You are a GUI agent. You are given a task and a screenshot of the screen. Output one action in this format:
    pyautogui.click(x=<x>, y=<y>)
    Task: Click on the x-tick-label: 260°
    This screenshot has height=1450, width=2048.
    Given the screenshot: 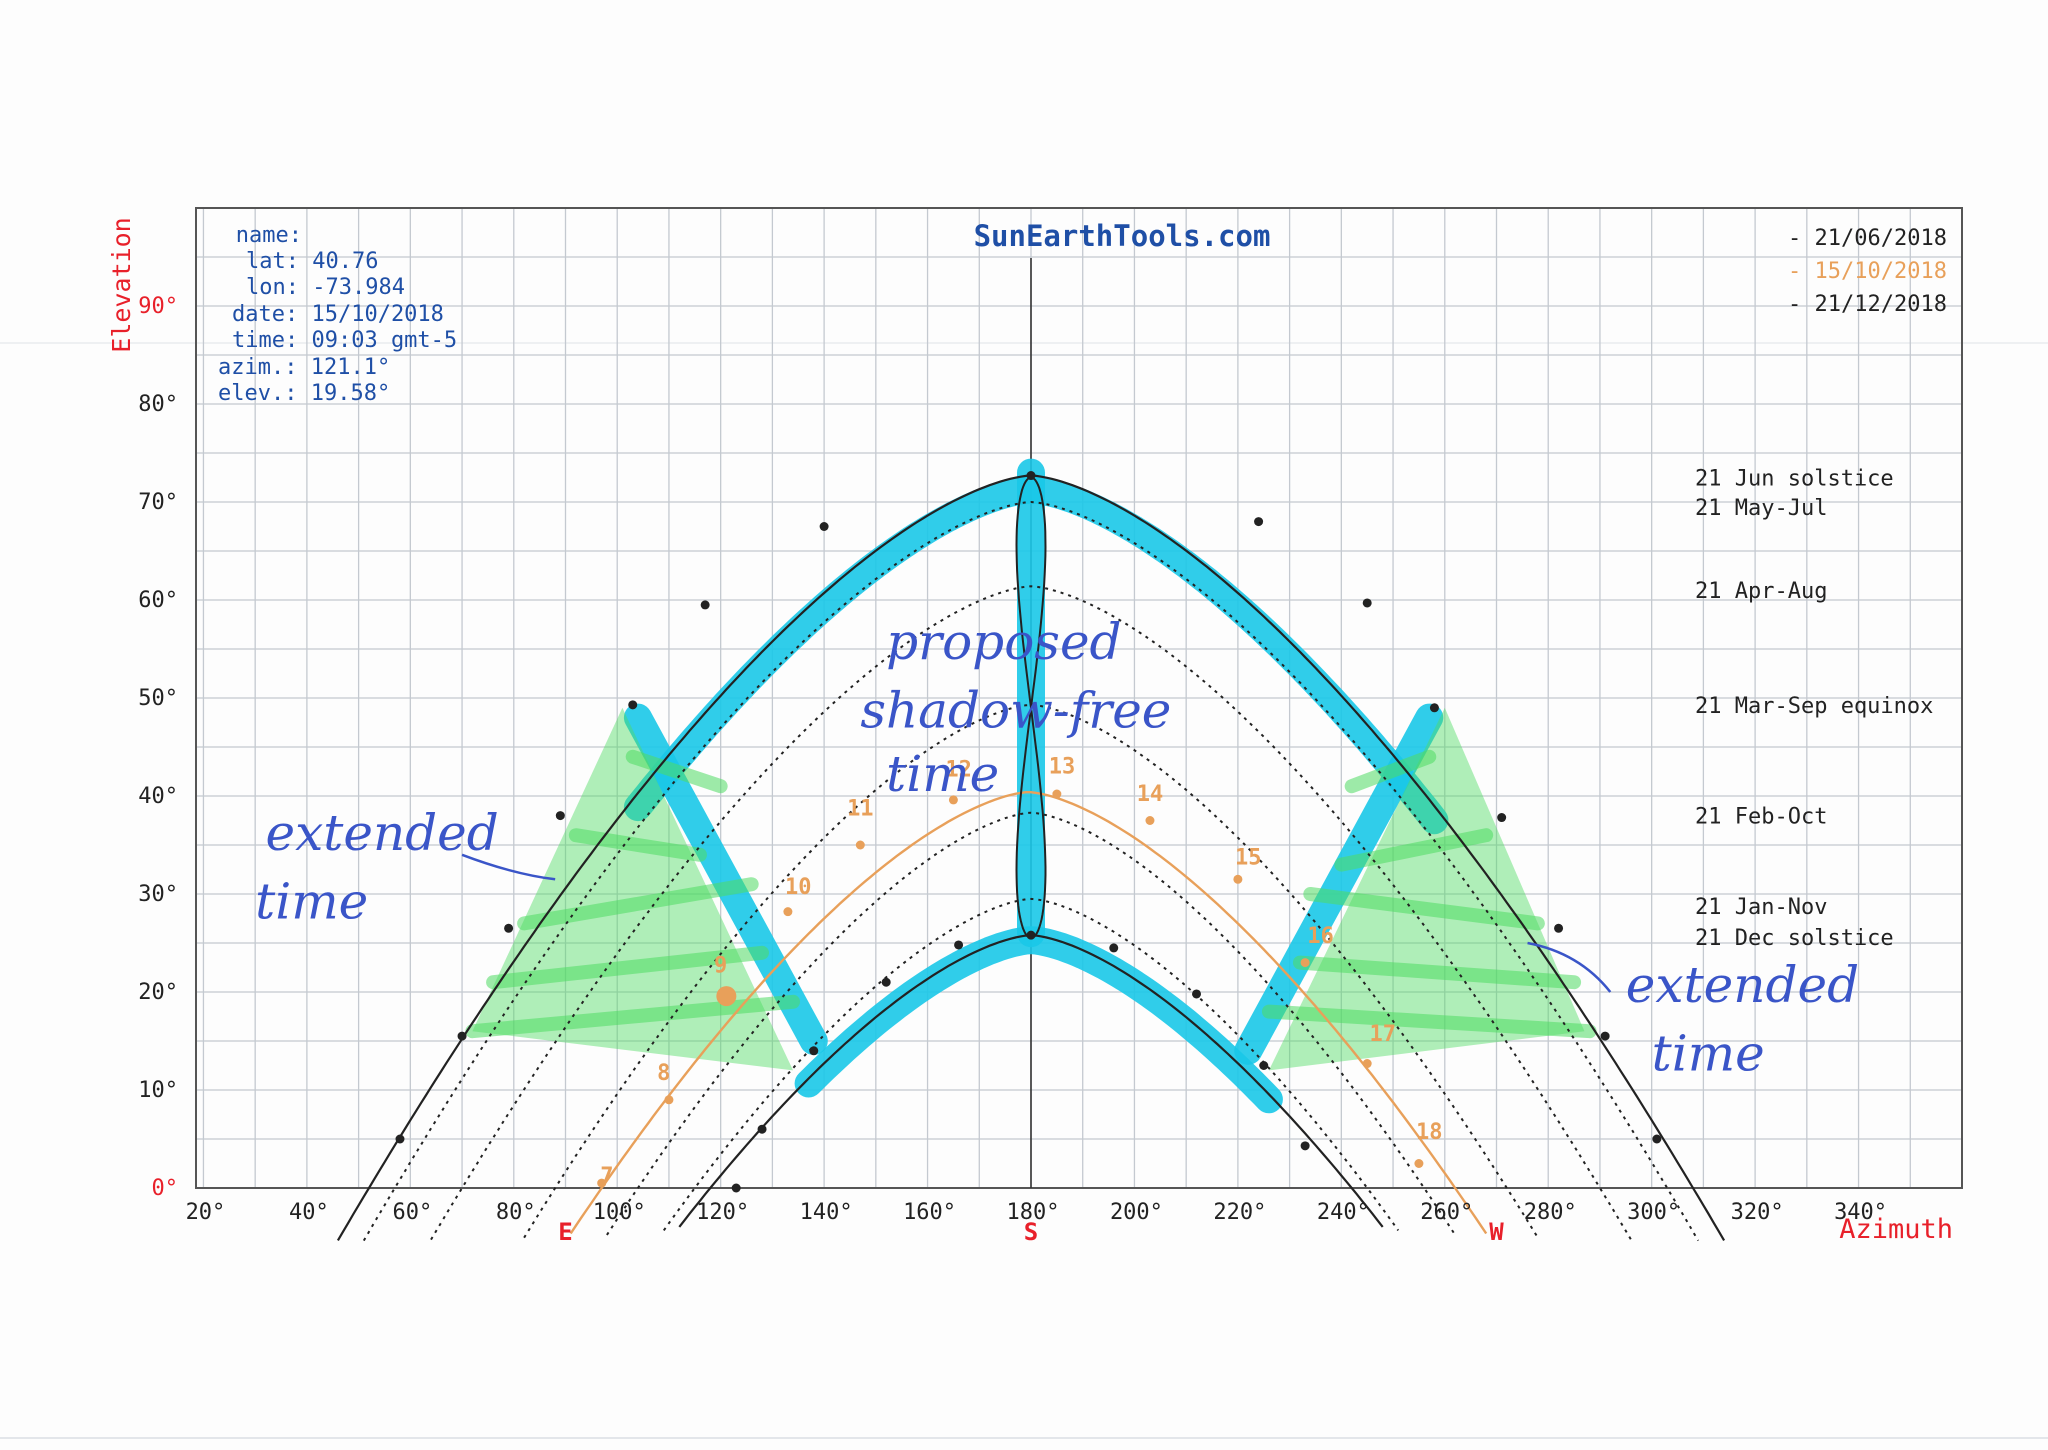 What is the action you would take?
    pyautogui.click(x=1446, y=1212)
    